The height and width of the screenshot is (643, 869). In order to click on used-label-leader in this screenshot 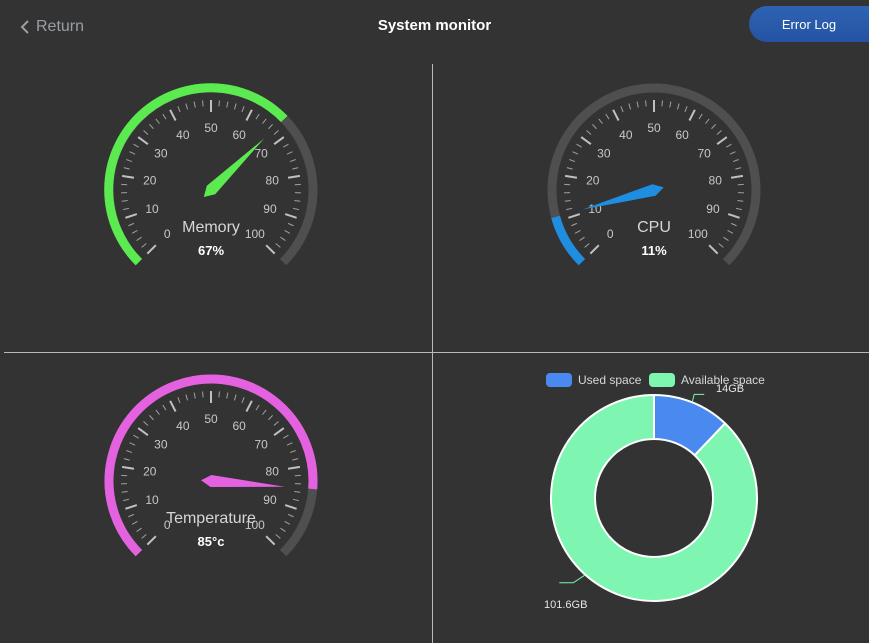, I will do `click(698, 398)`.